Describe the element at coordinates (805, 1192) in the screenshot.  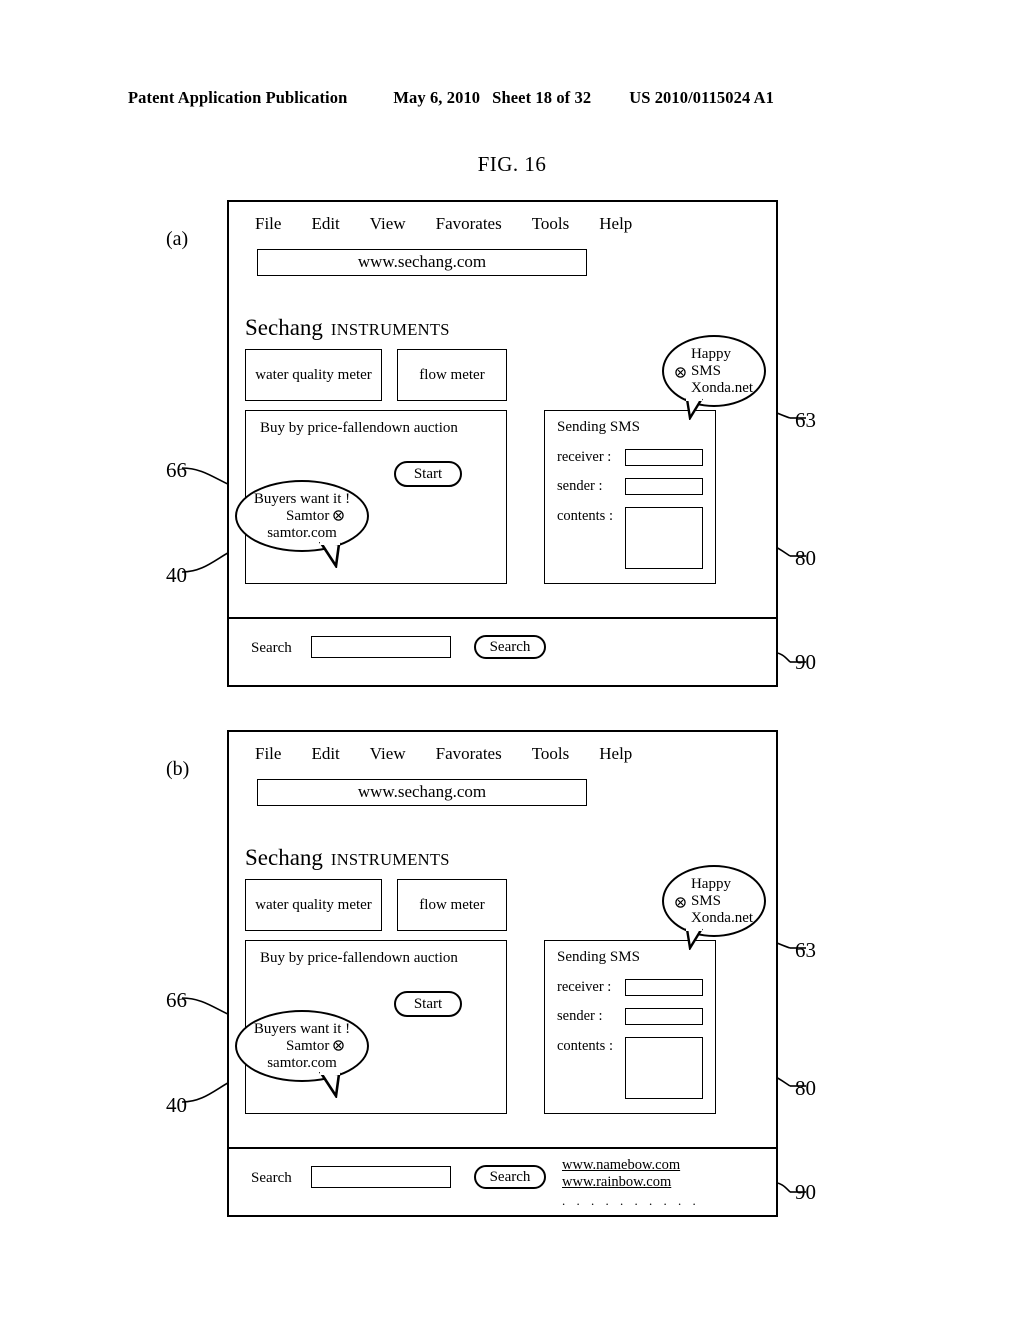
I see `ref-numeral-90-b: 90` at that location.